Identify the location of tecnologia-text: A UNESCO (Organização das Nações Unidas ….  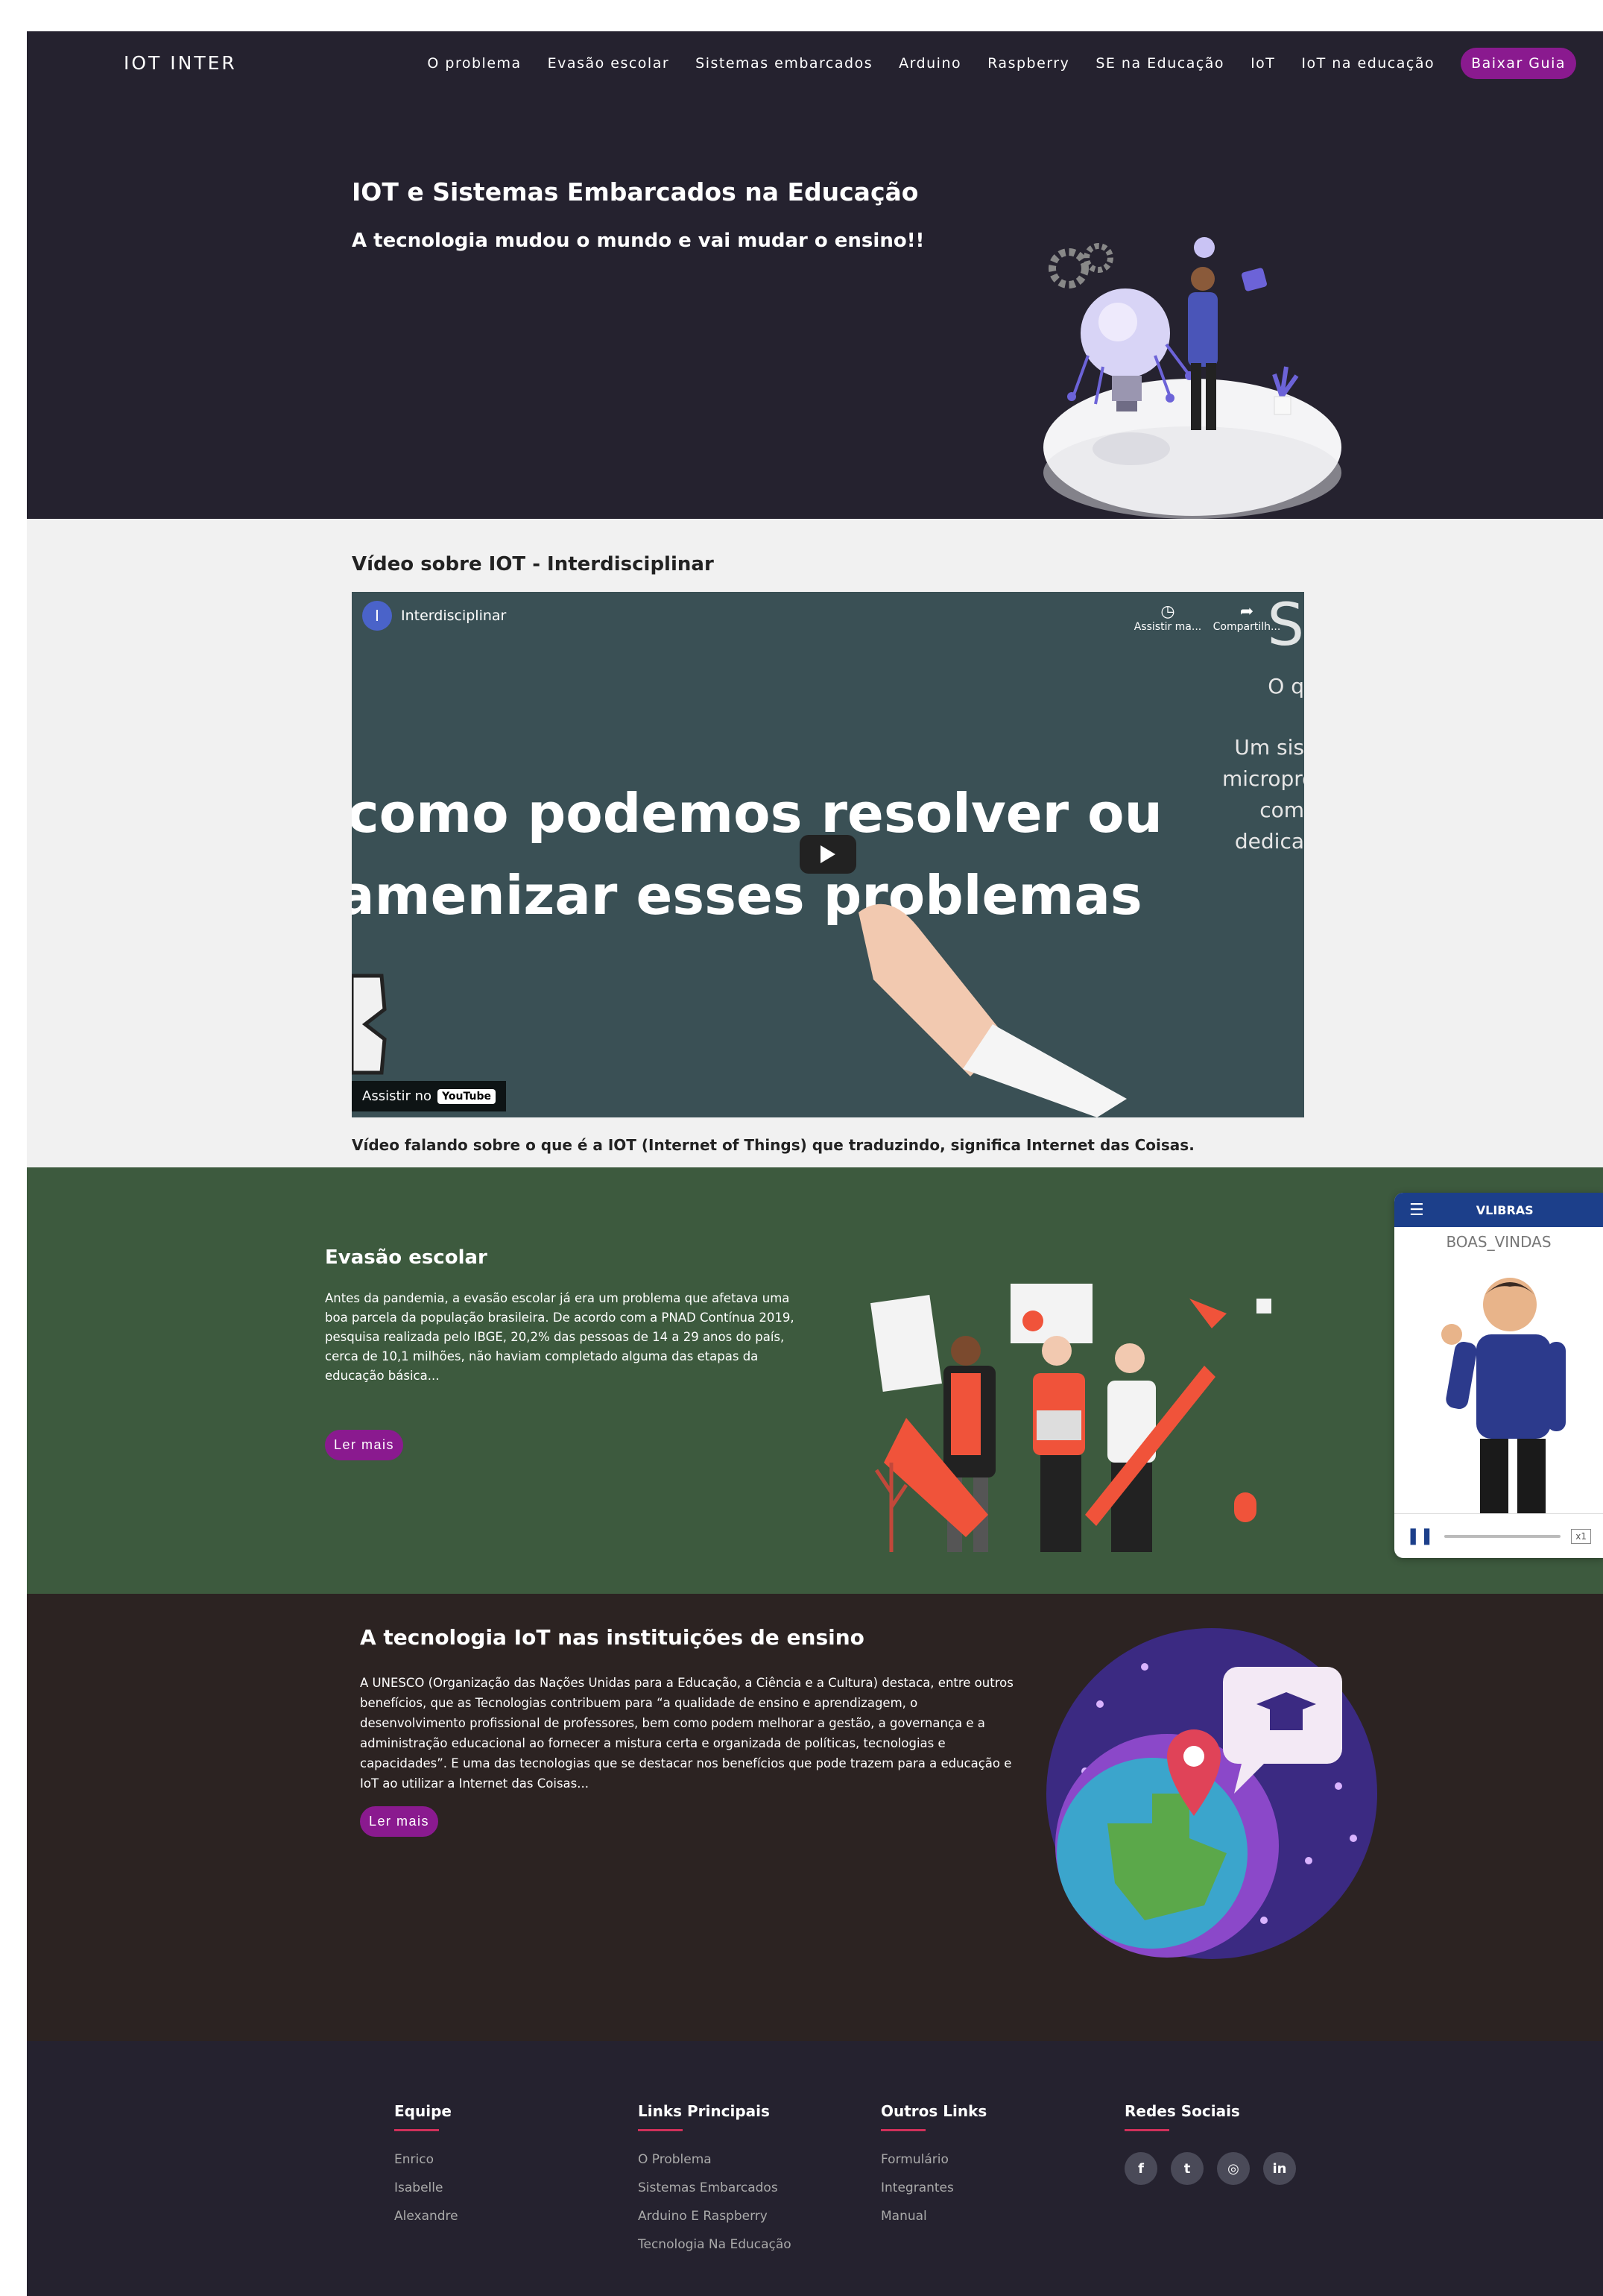
(687, 1733).